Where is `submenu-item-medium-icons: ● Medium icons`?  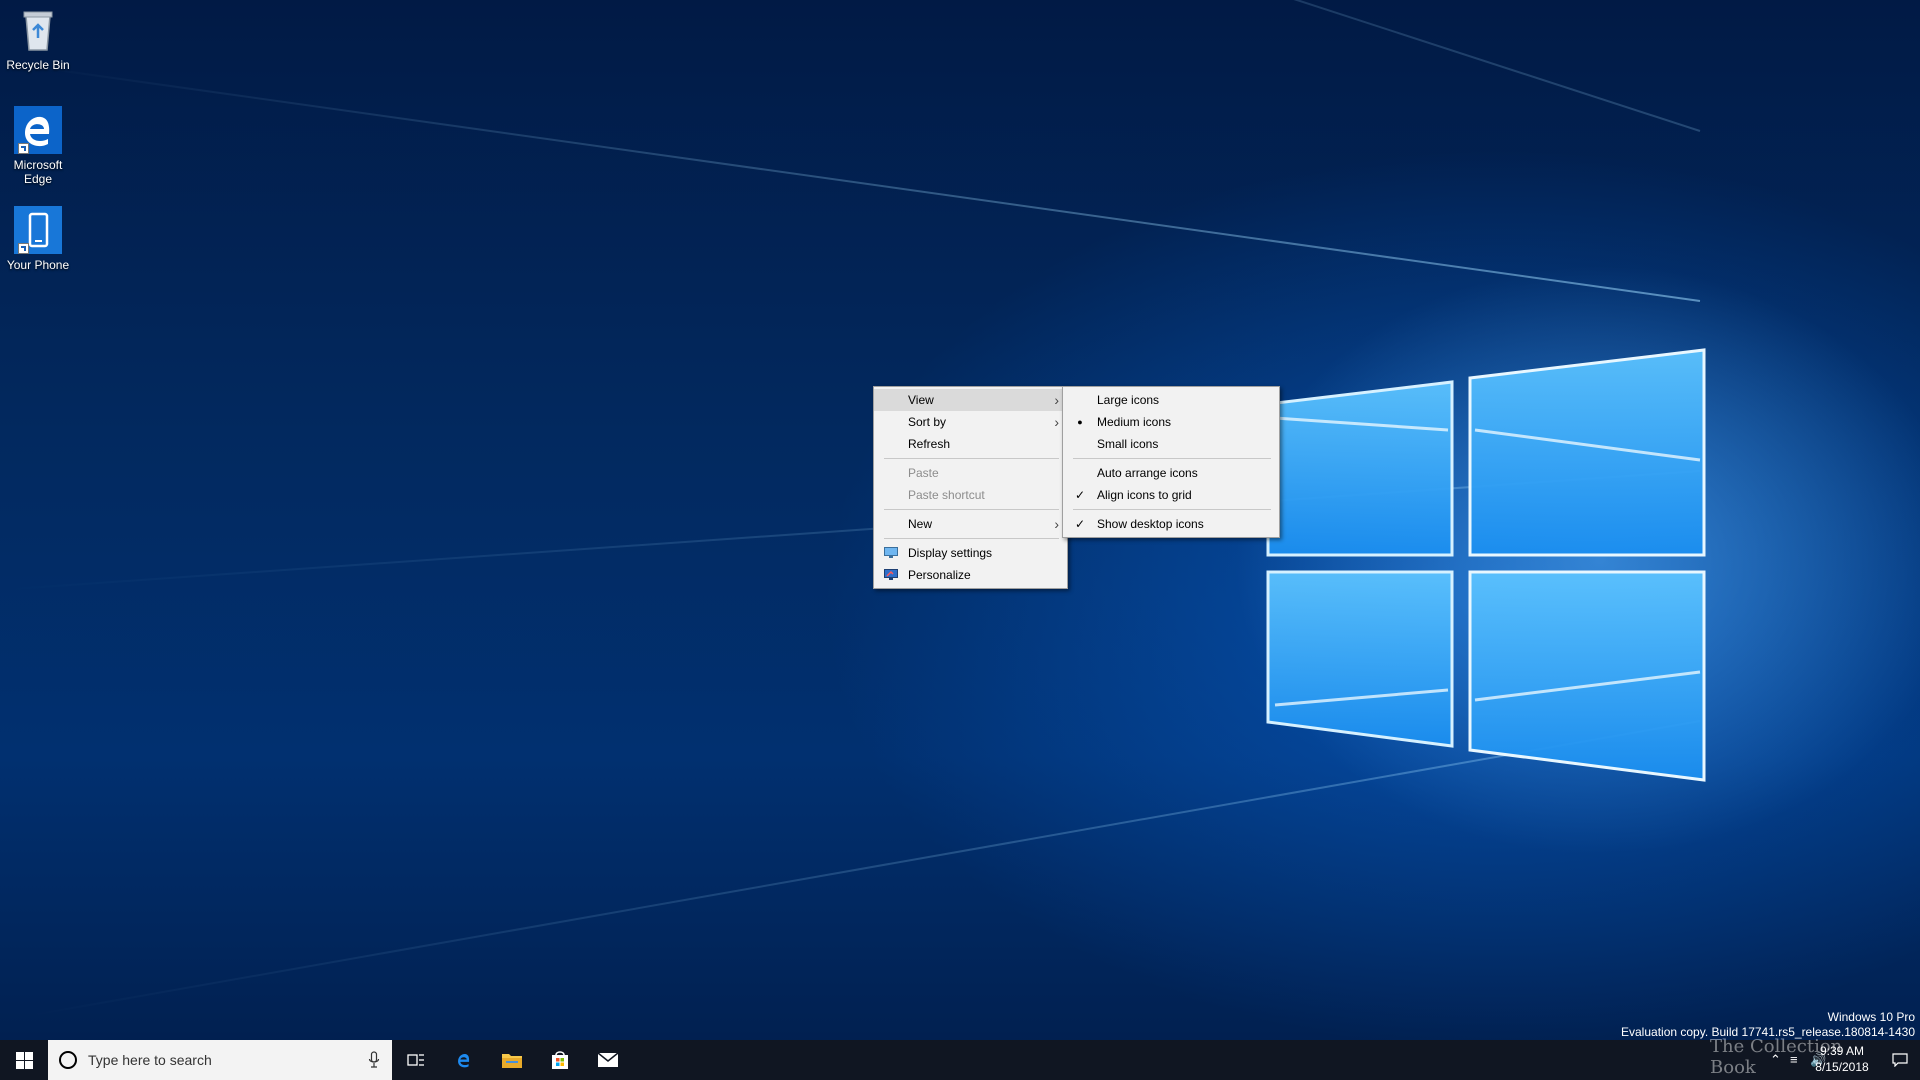 submenu-item-medium-icons: ● Medium icons is located at coordinates (1171, 422).